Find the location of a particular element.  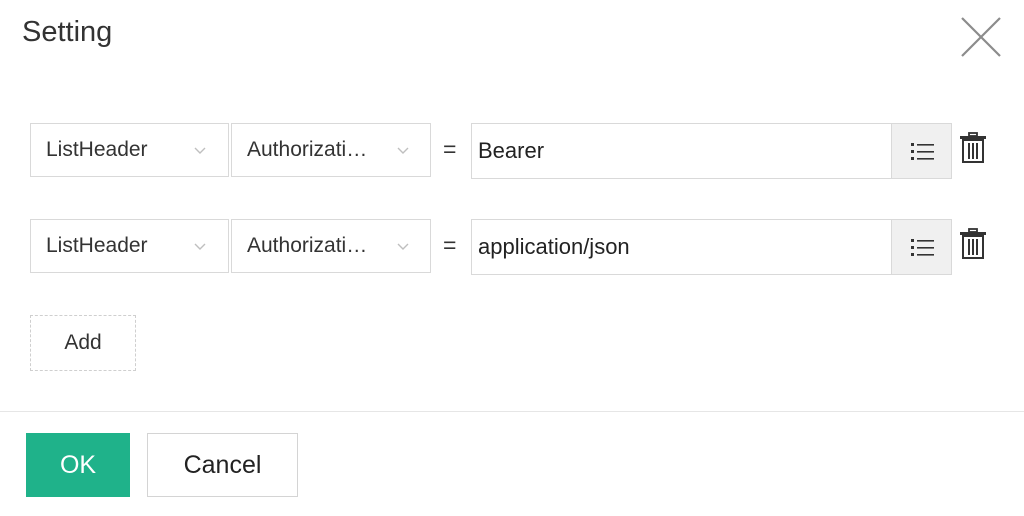

close-icon is located at coordinates (981, 37).